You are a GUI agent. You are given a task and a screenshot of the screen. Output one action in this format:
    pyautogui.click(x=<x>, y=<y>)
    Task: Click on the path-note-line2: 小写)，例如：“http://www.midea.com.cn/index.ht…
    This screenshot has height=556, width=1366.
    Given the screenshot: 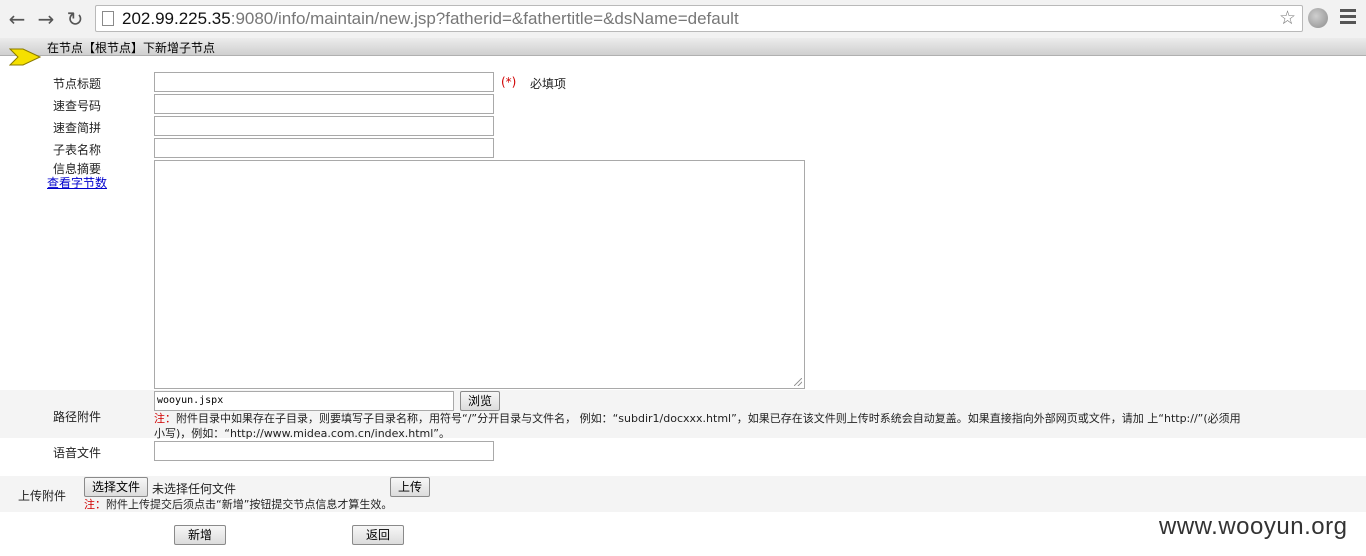 What is the action you would take?
    pyautogui.click(x=302, y=433)
    